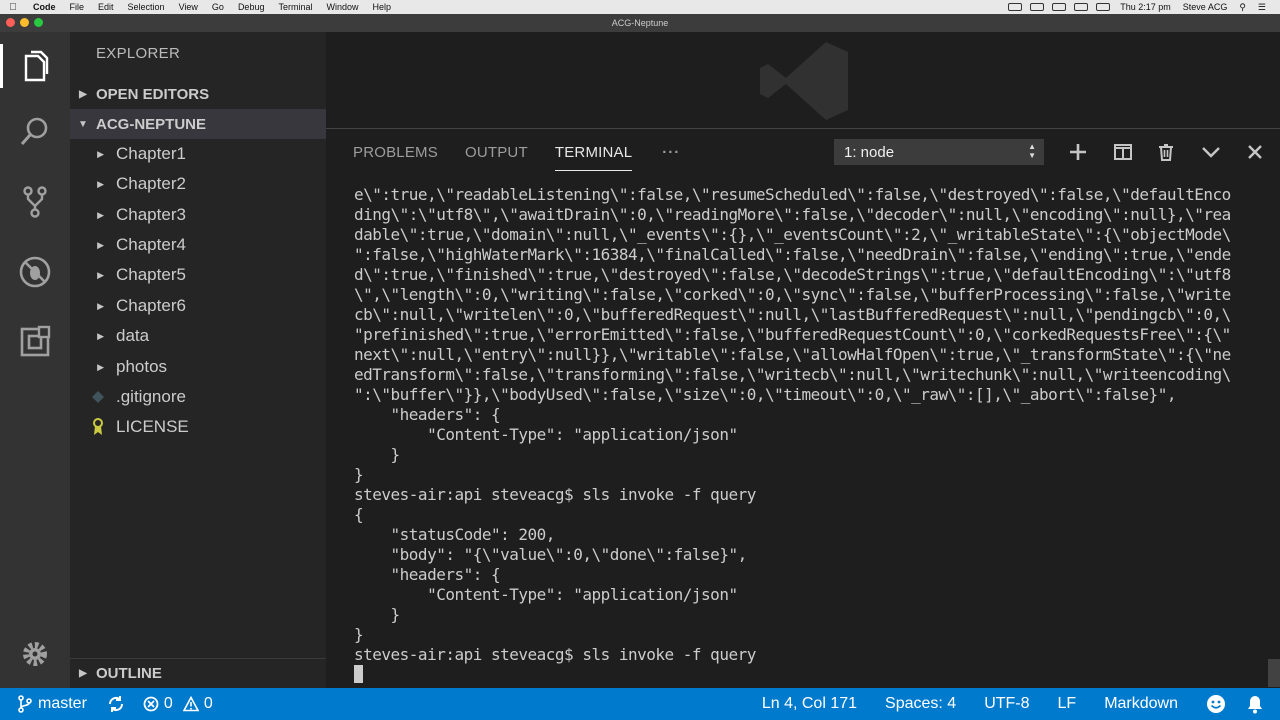 The width and height of the screenshot is (1280, 720). I want to click on tree-item-gitignore: .gitignore, so click(198, 397).